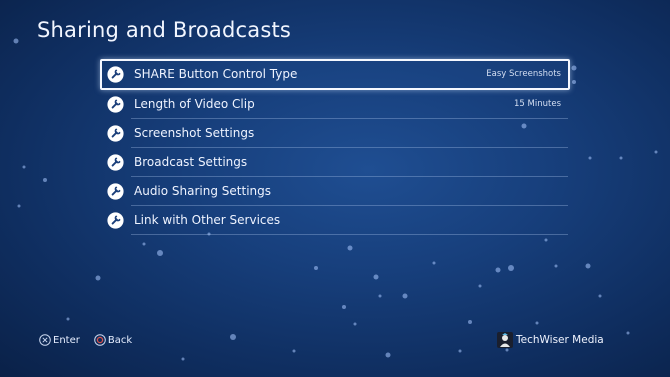 The image size is (670, 377). Describe the element at coordinates (537, 104) in the screenshot. I see `menu-item-value: 15 Minutes` at that location.